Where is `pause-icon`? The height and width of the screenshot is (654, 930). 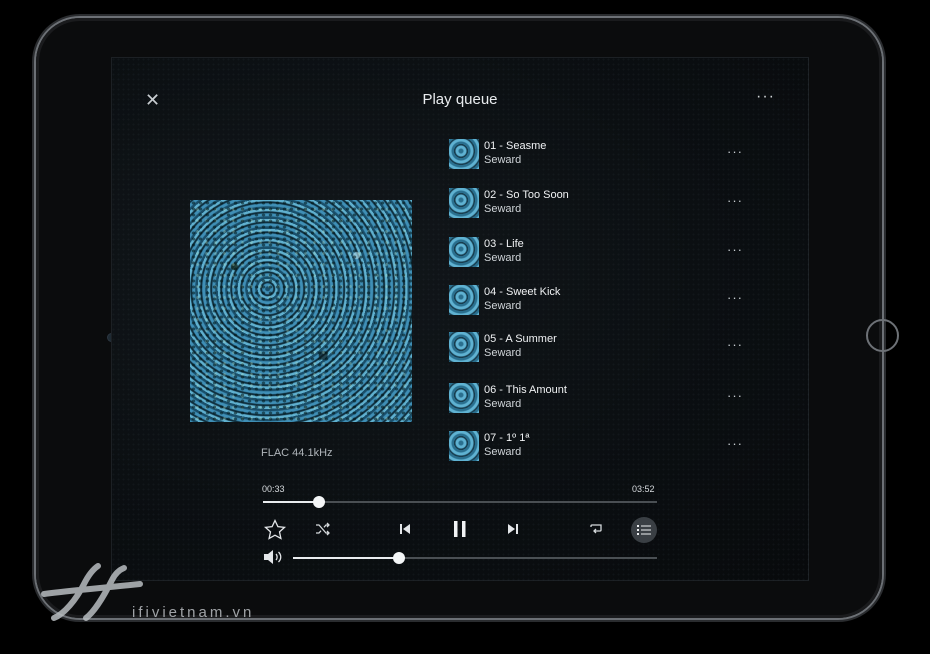 pause-icon is located at coordinates (460, 531).